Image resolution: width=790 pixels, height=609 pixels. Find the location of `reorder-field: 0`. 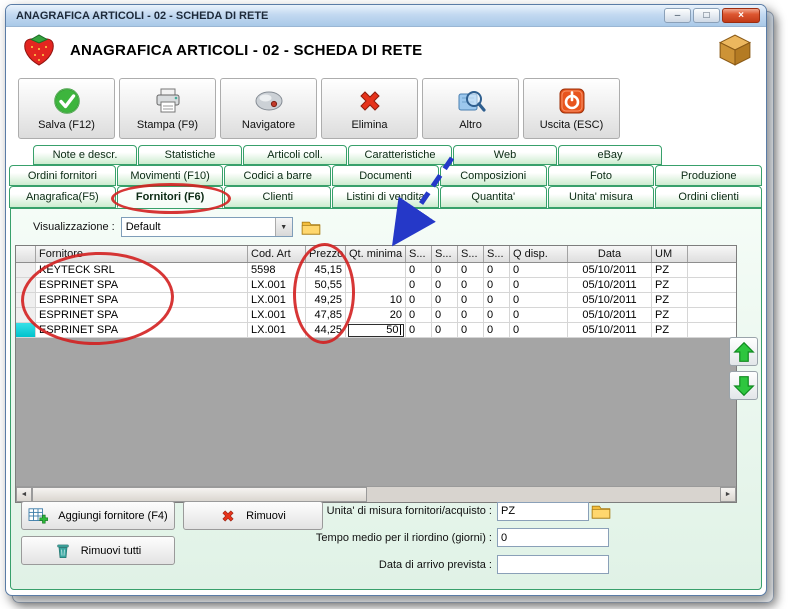

reorder-field: 0 is located at coordinates (553, 537).